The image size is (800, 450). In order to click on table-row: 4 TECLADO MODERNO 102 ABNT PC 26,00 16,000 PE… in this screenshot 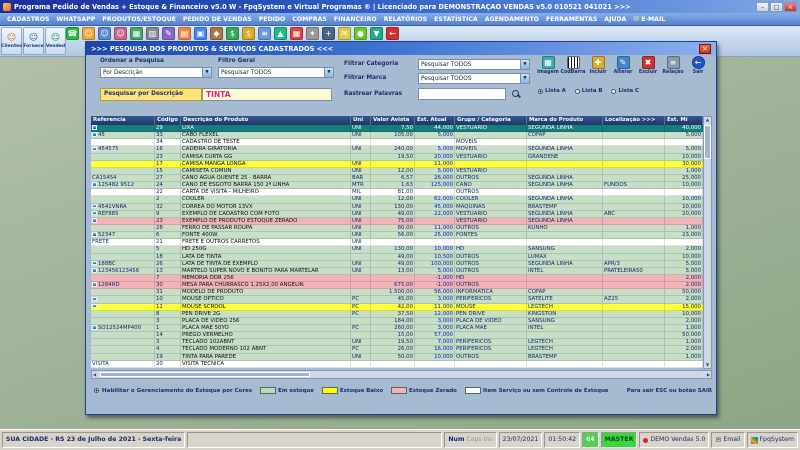, I will do `click(397, 350)`.